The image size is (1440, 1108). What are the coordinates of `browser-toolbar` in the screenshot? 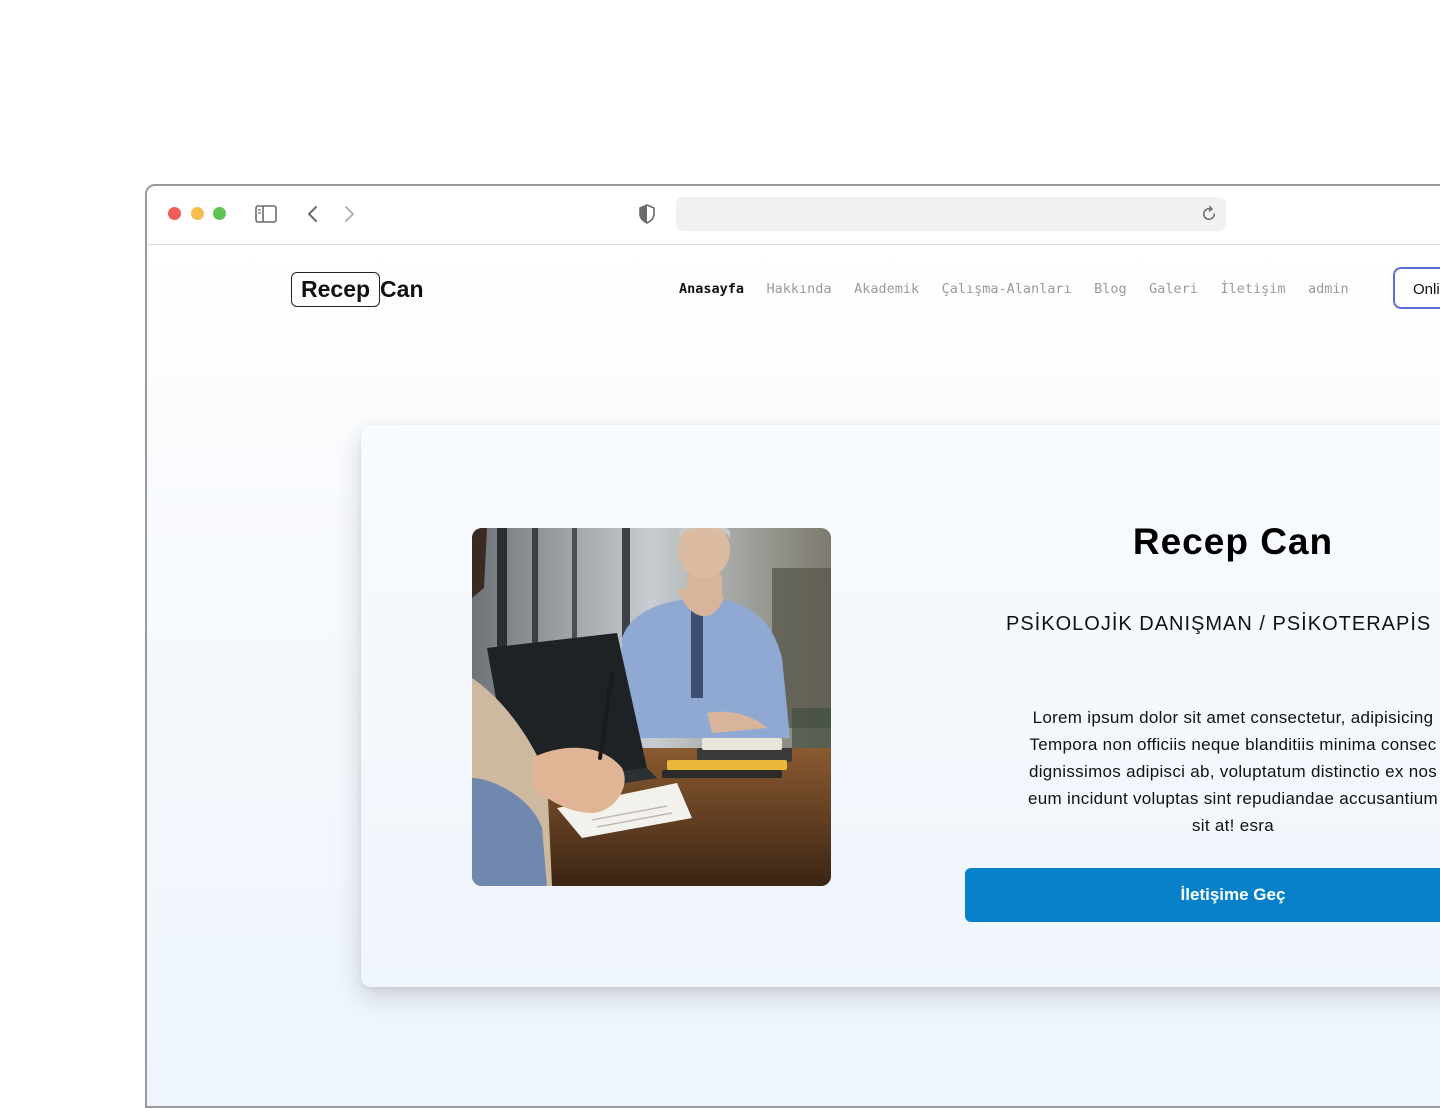 It's located at (793, 215).